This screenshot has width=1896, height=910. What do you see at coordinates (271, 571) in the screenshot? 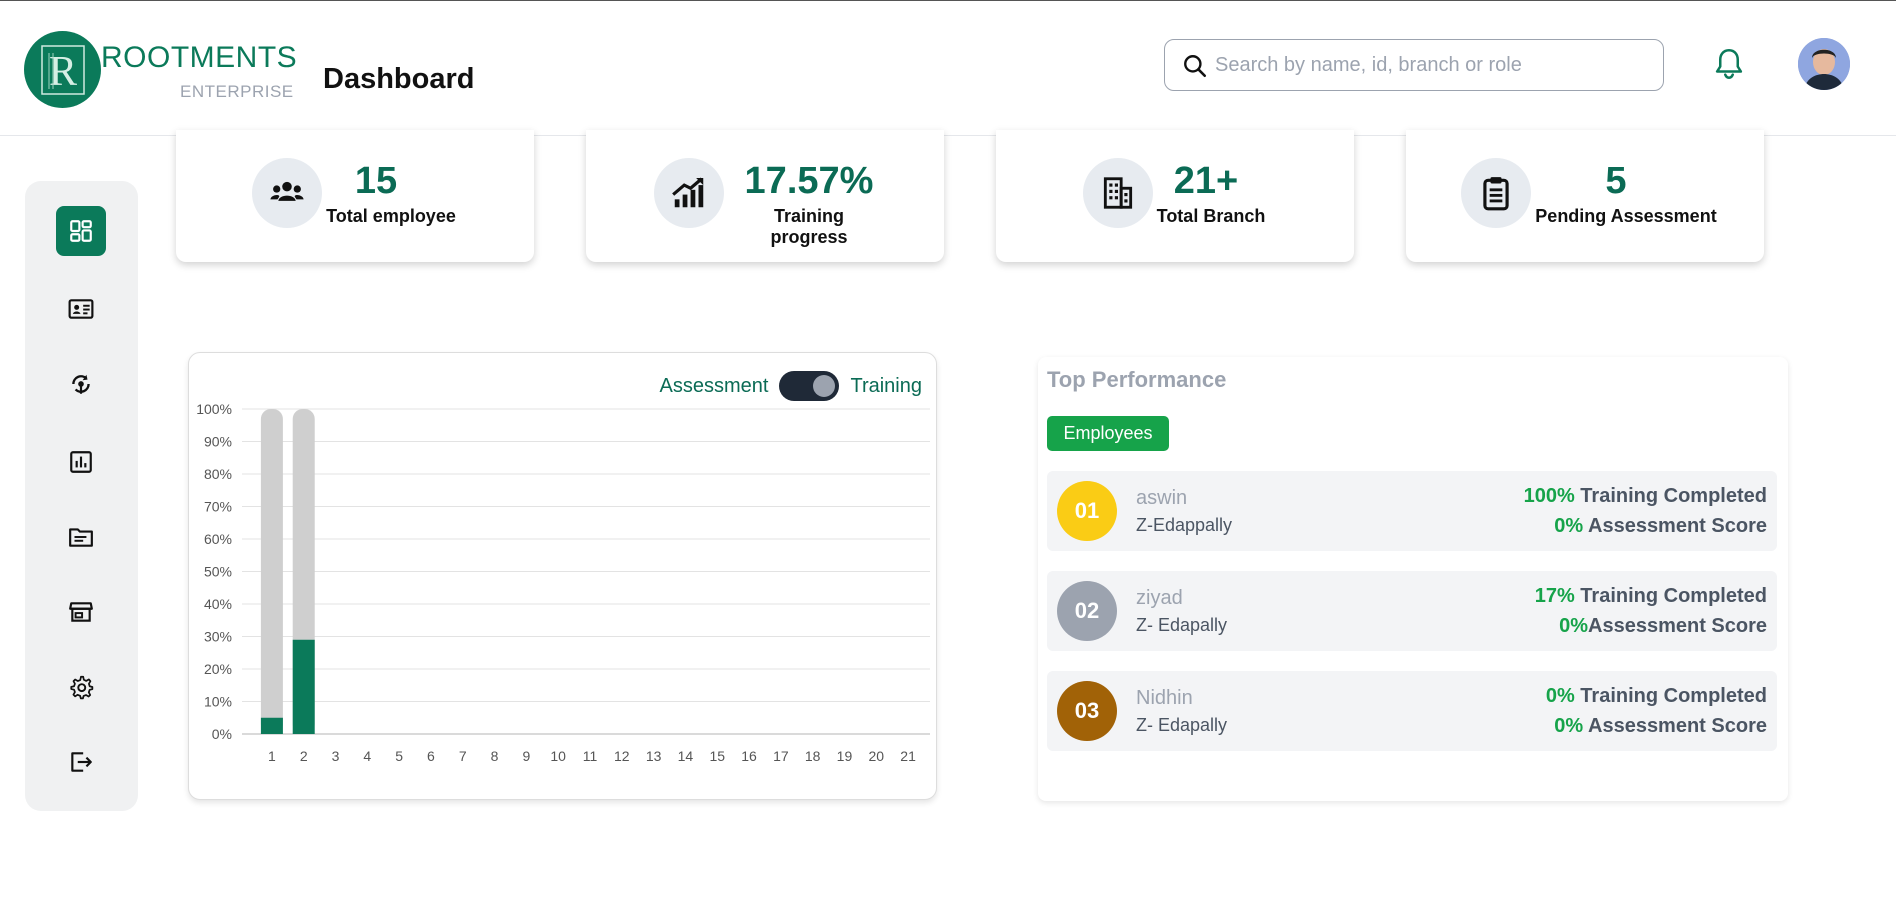
I see `background-bar` at bounding box center [271, 571].